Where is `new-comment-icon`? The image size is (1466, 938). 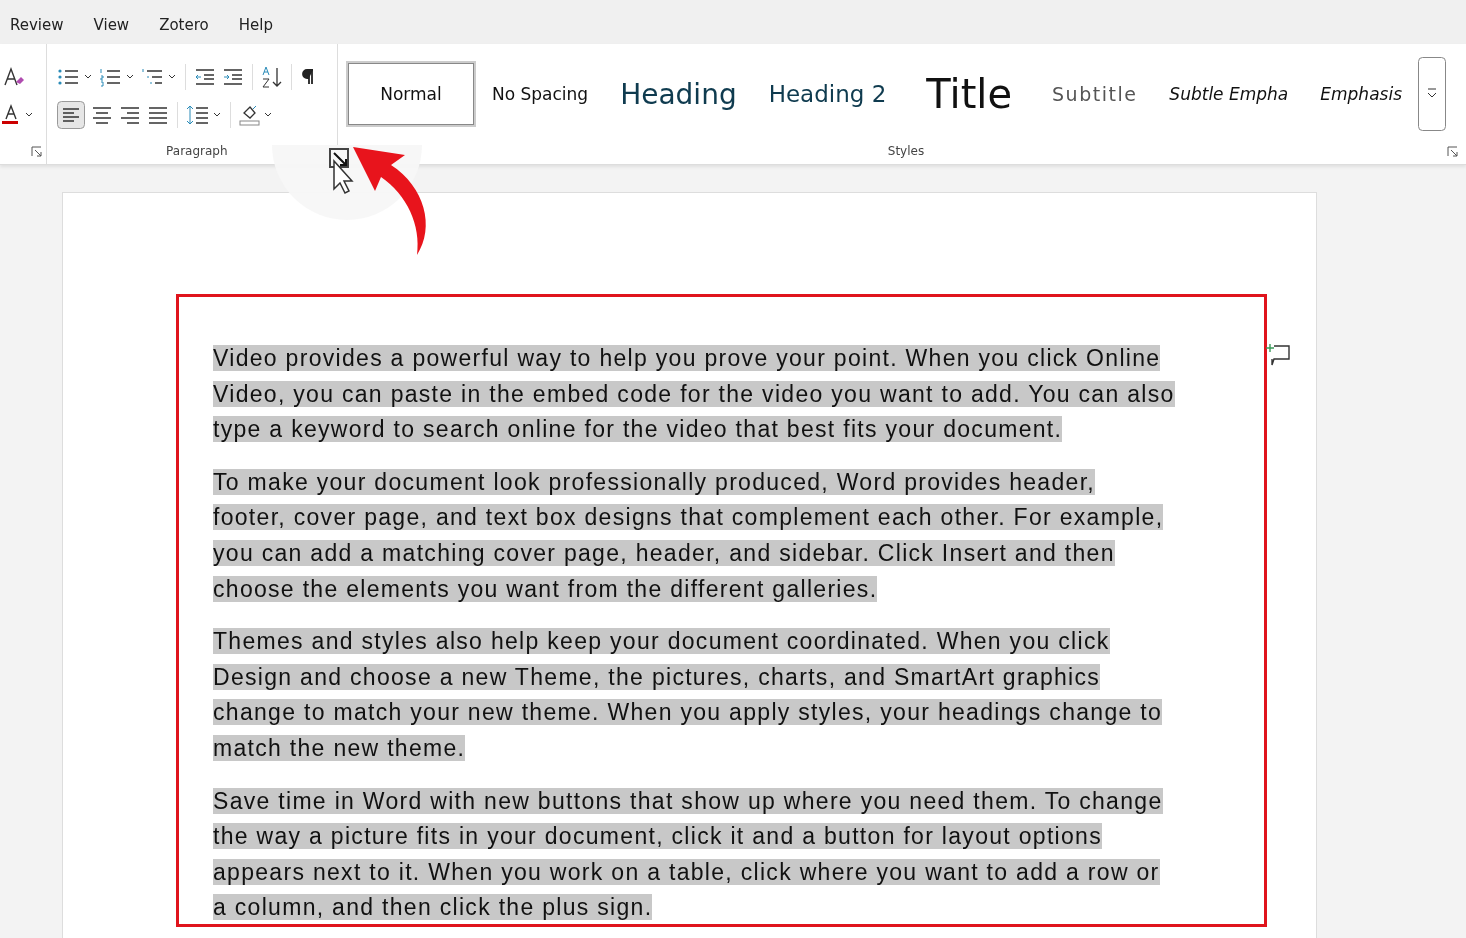
new-comment-icon is located at coordinates (1279, 355).